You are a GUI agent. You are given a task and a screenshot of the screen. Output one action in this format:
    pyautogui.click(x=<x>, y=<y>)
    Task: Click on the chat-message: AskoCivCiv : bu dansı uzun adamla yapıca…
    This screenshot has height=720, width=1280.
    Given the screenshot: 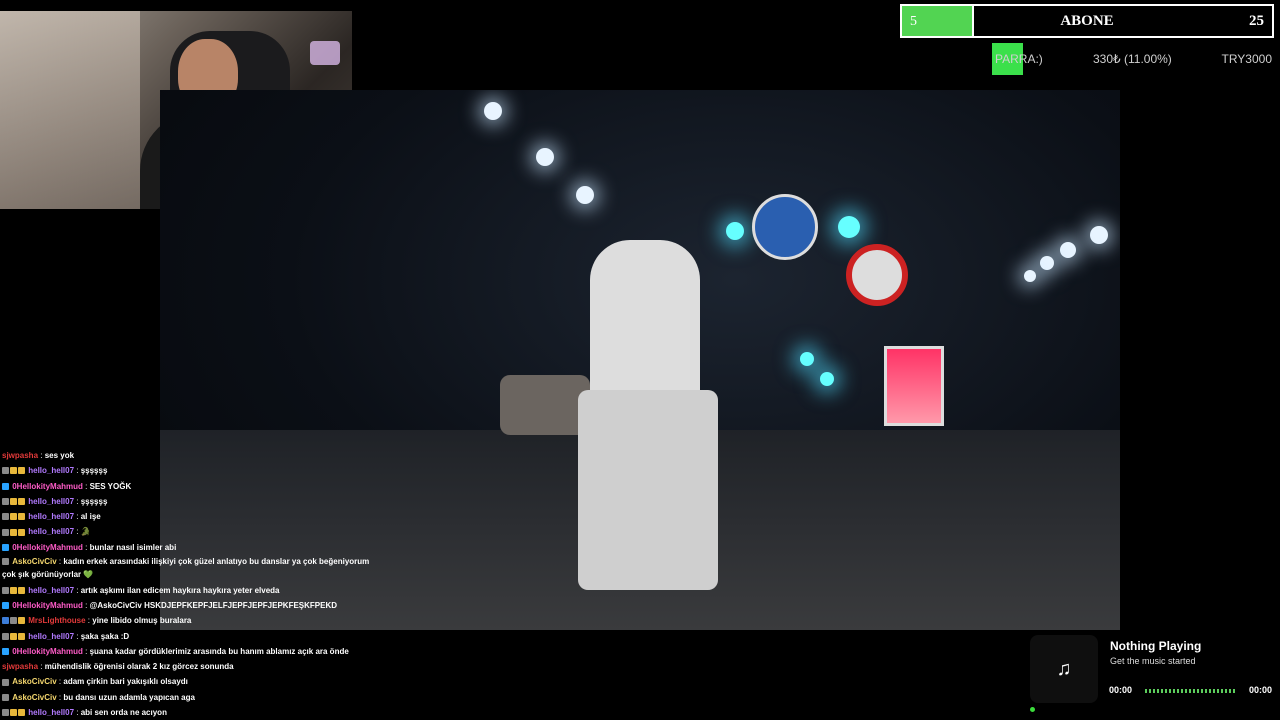 What is the action you would take?
    pyautogui.click(x=192, y=697)
    